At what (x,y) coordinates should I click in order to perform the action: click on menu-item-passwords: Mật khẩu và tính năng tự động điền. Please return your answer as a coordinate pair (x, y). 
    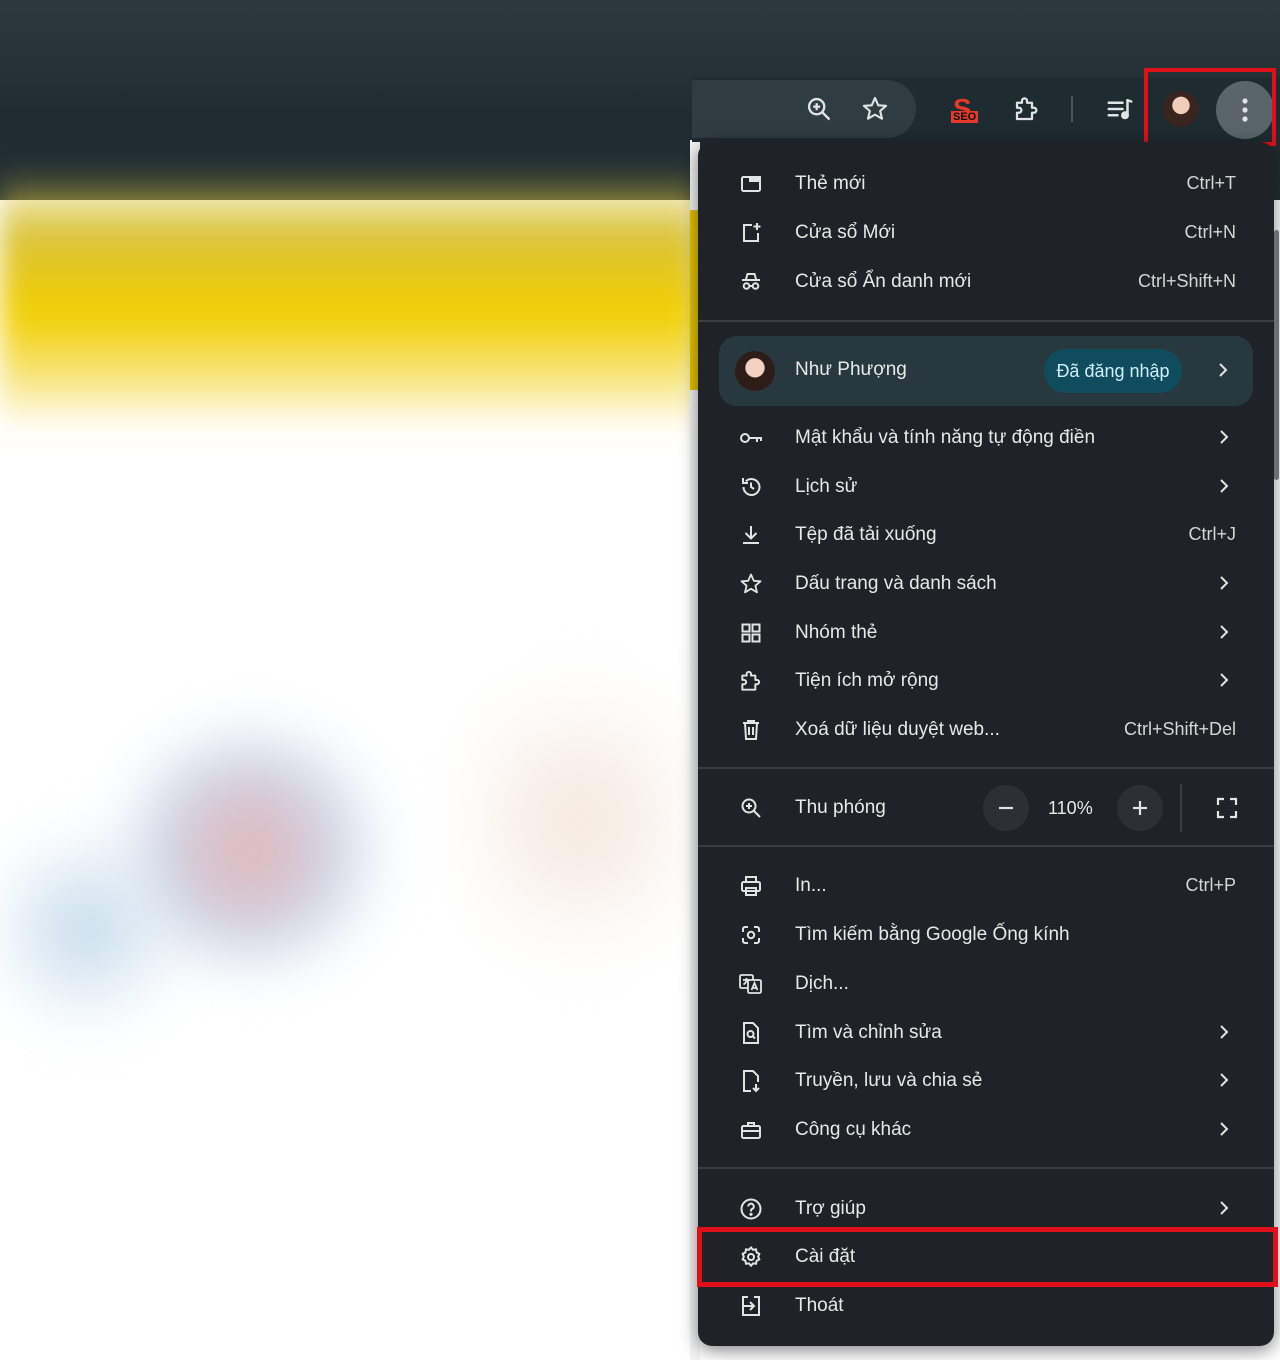
    Looking at the image, I should click on (986, 437).